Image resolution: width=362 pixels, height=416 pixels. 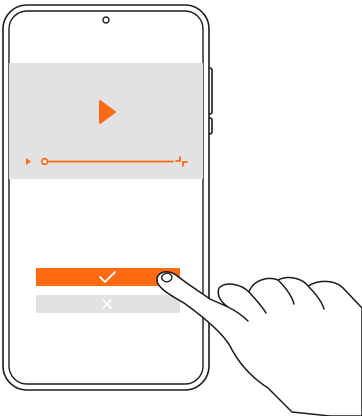 I want to click on cancel-button, so click(x=108, y=304).